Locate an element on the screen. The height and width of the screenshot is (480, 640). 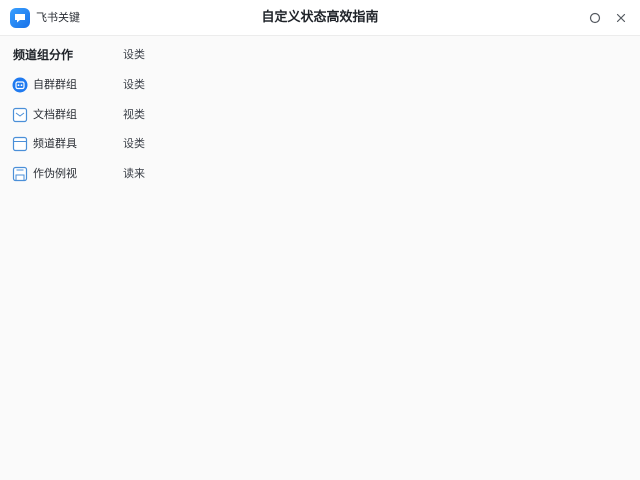
list-item-label: 自群群组 is located at coordinates (55, 84).